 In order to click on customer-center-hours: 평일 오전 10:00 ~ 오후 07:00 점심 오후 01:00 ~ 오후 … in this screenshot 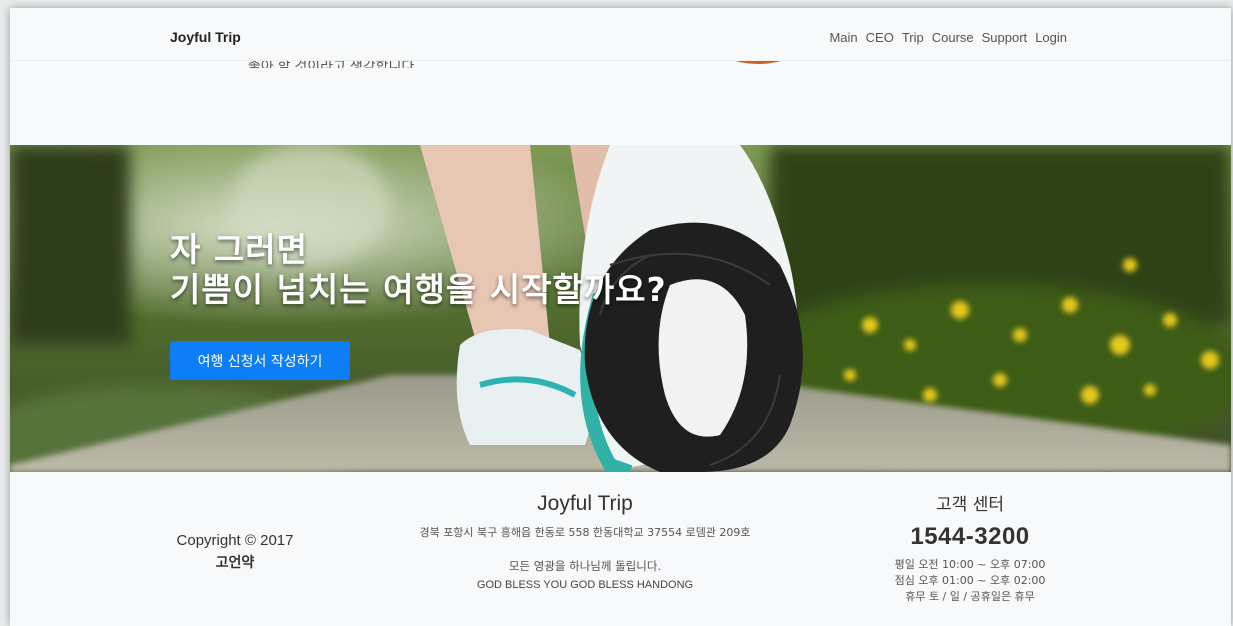, I will do `click(970, 581)`.